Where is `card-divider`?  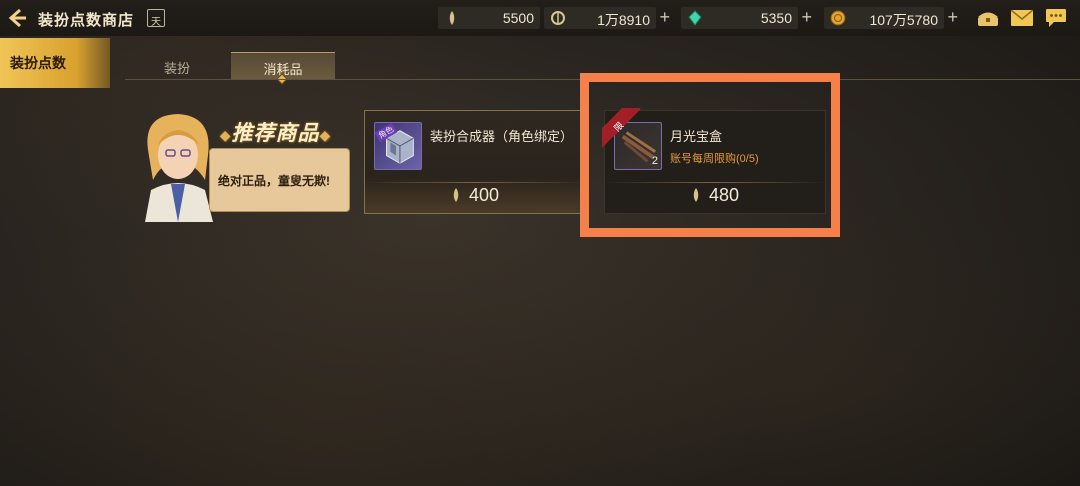
card-divider is located at coordinates (475, 182).